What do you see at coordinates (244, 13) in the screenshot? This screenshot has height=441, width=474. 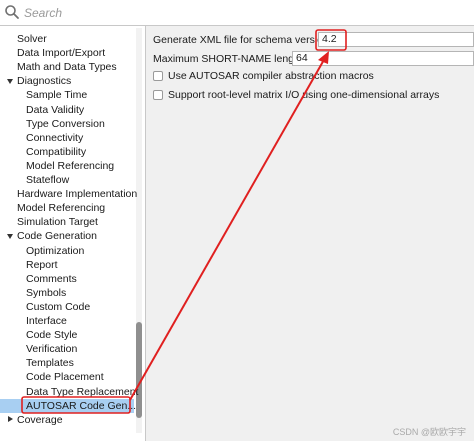 I see `search-input` at bounding box center [244, 13].